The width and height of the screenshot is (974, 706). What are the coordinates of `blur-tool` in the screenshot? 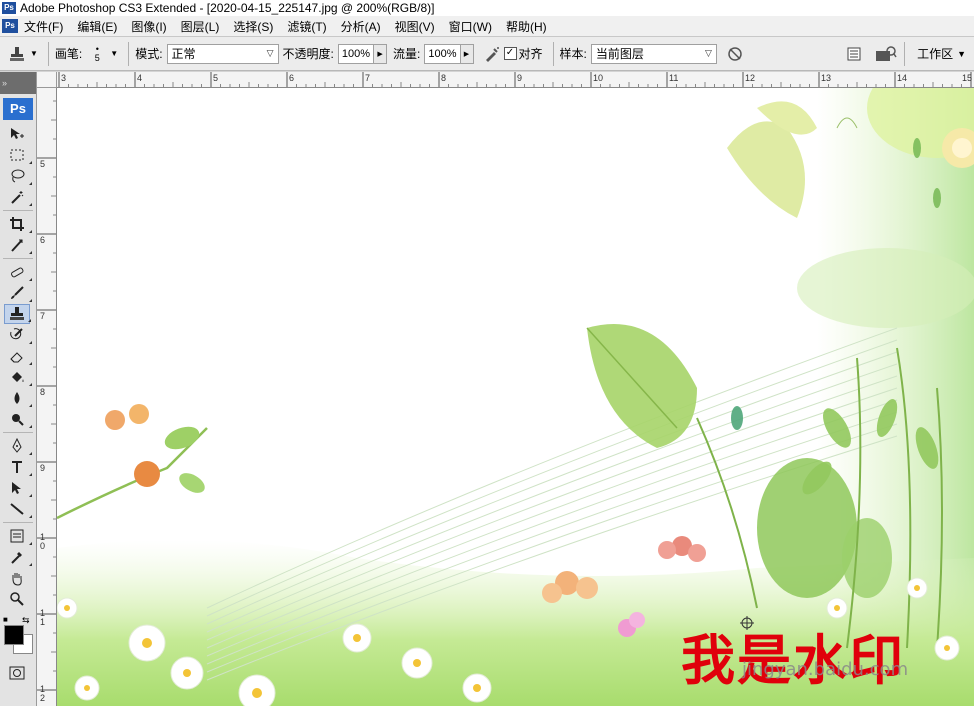 It's located at (18, 398).